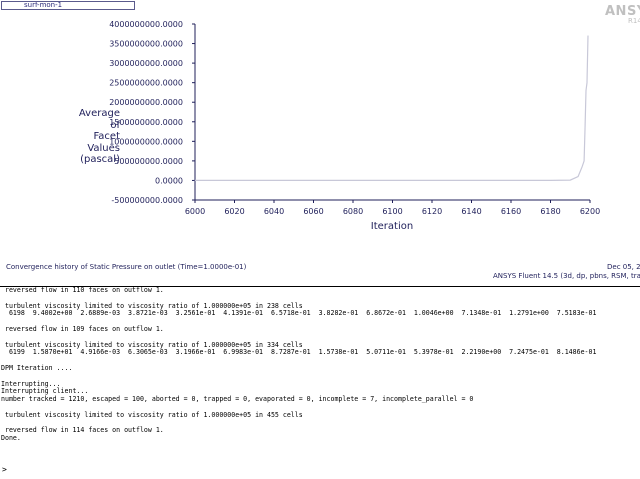 The height and width of the screenshot is (479, 640). What do you see at coordinates (82, 328) in the screenshot?
I see `console-line: reversed flow in 109 faces on outflow 1.` at bounding box center [82, 328].